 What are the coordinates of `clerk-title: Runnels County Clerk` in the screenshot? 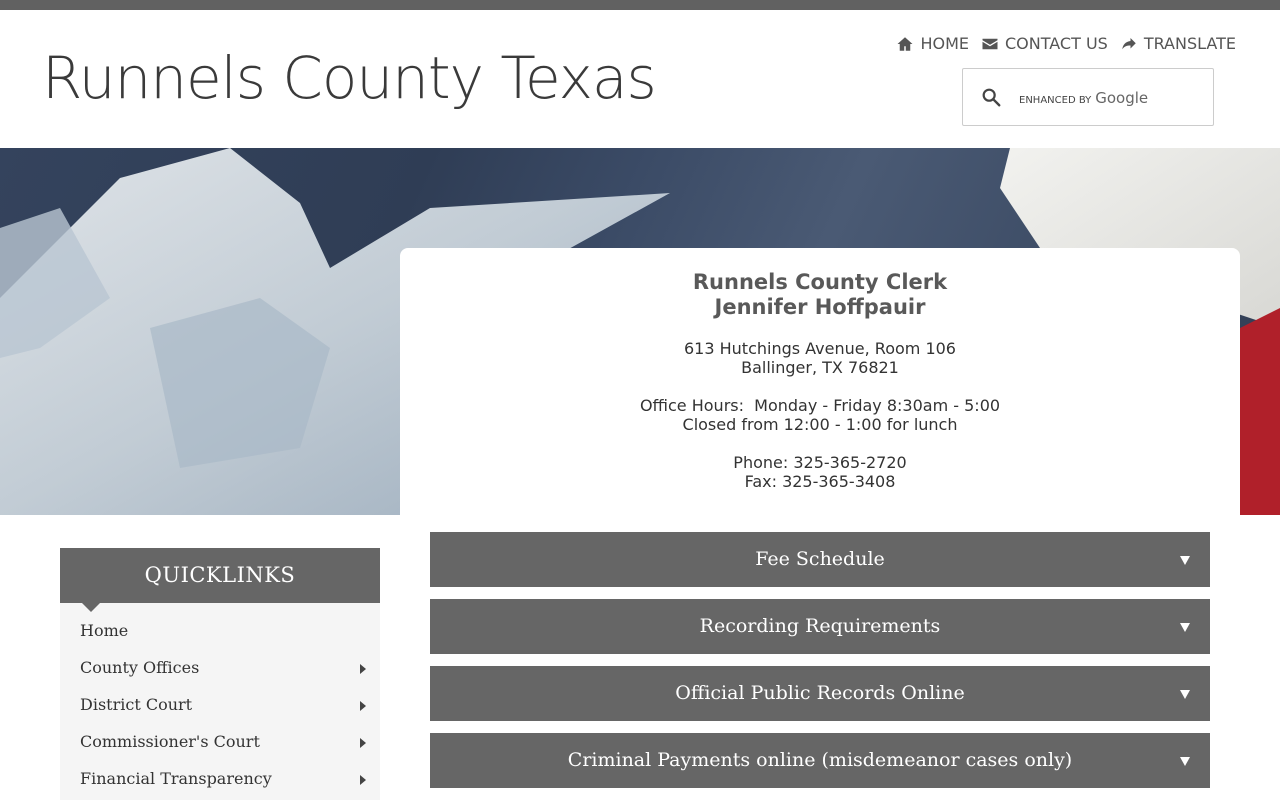 It's located at (820, 282).